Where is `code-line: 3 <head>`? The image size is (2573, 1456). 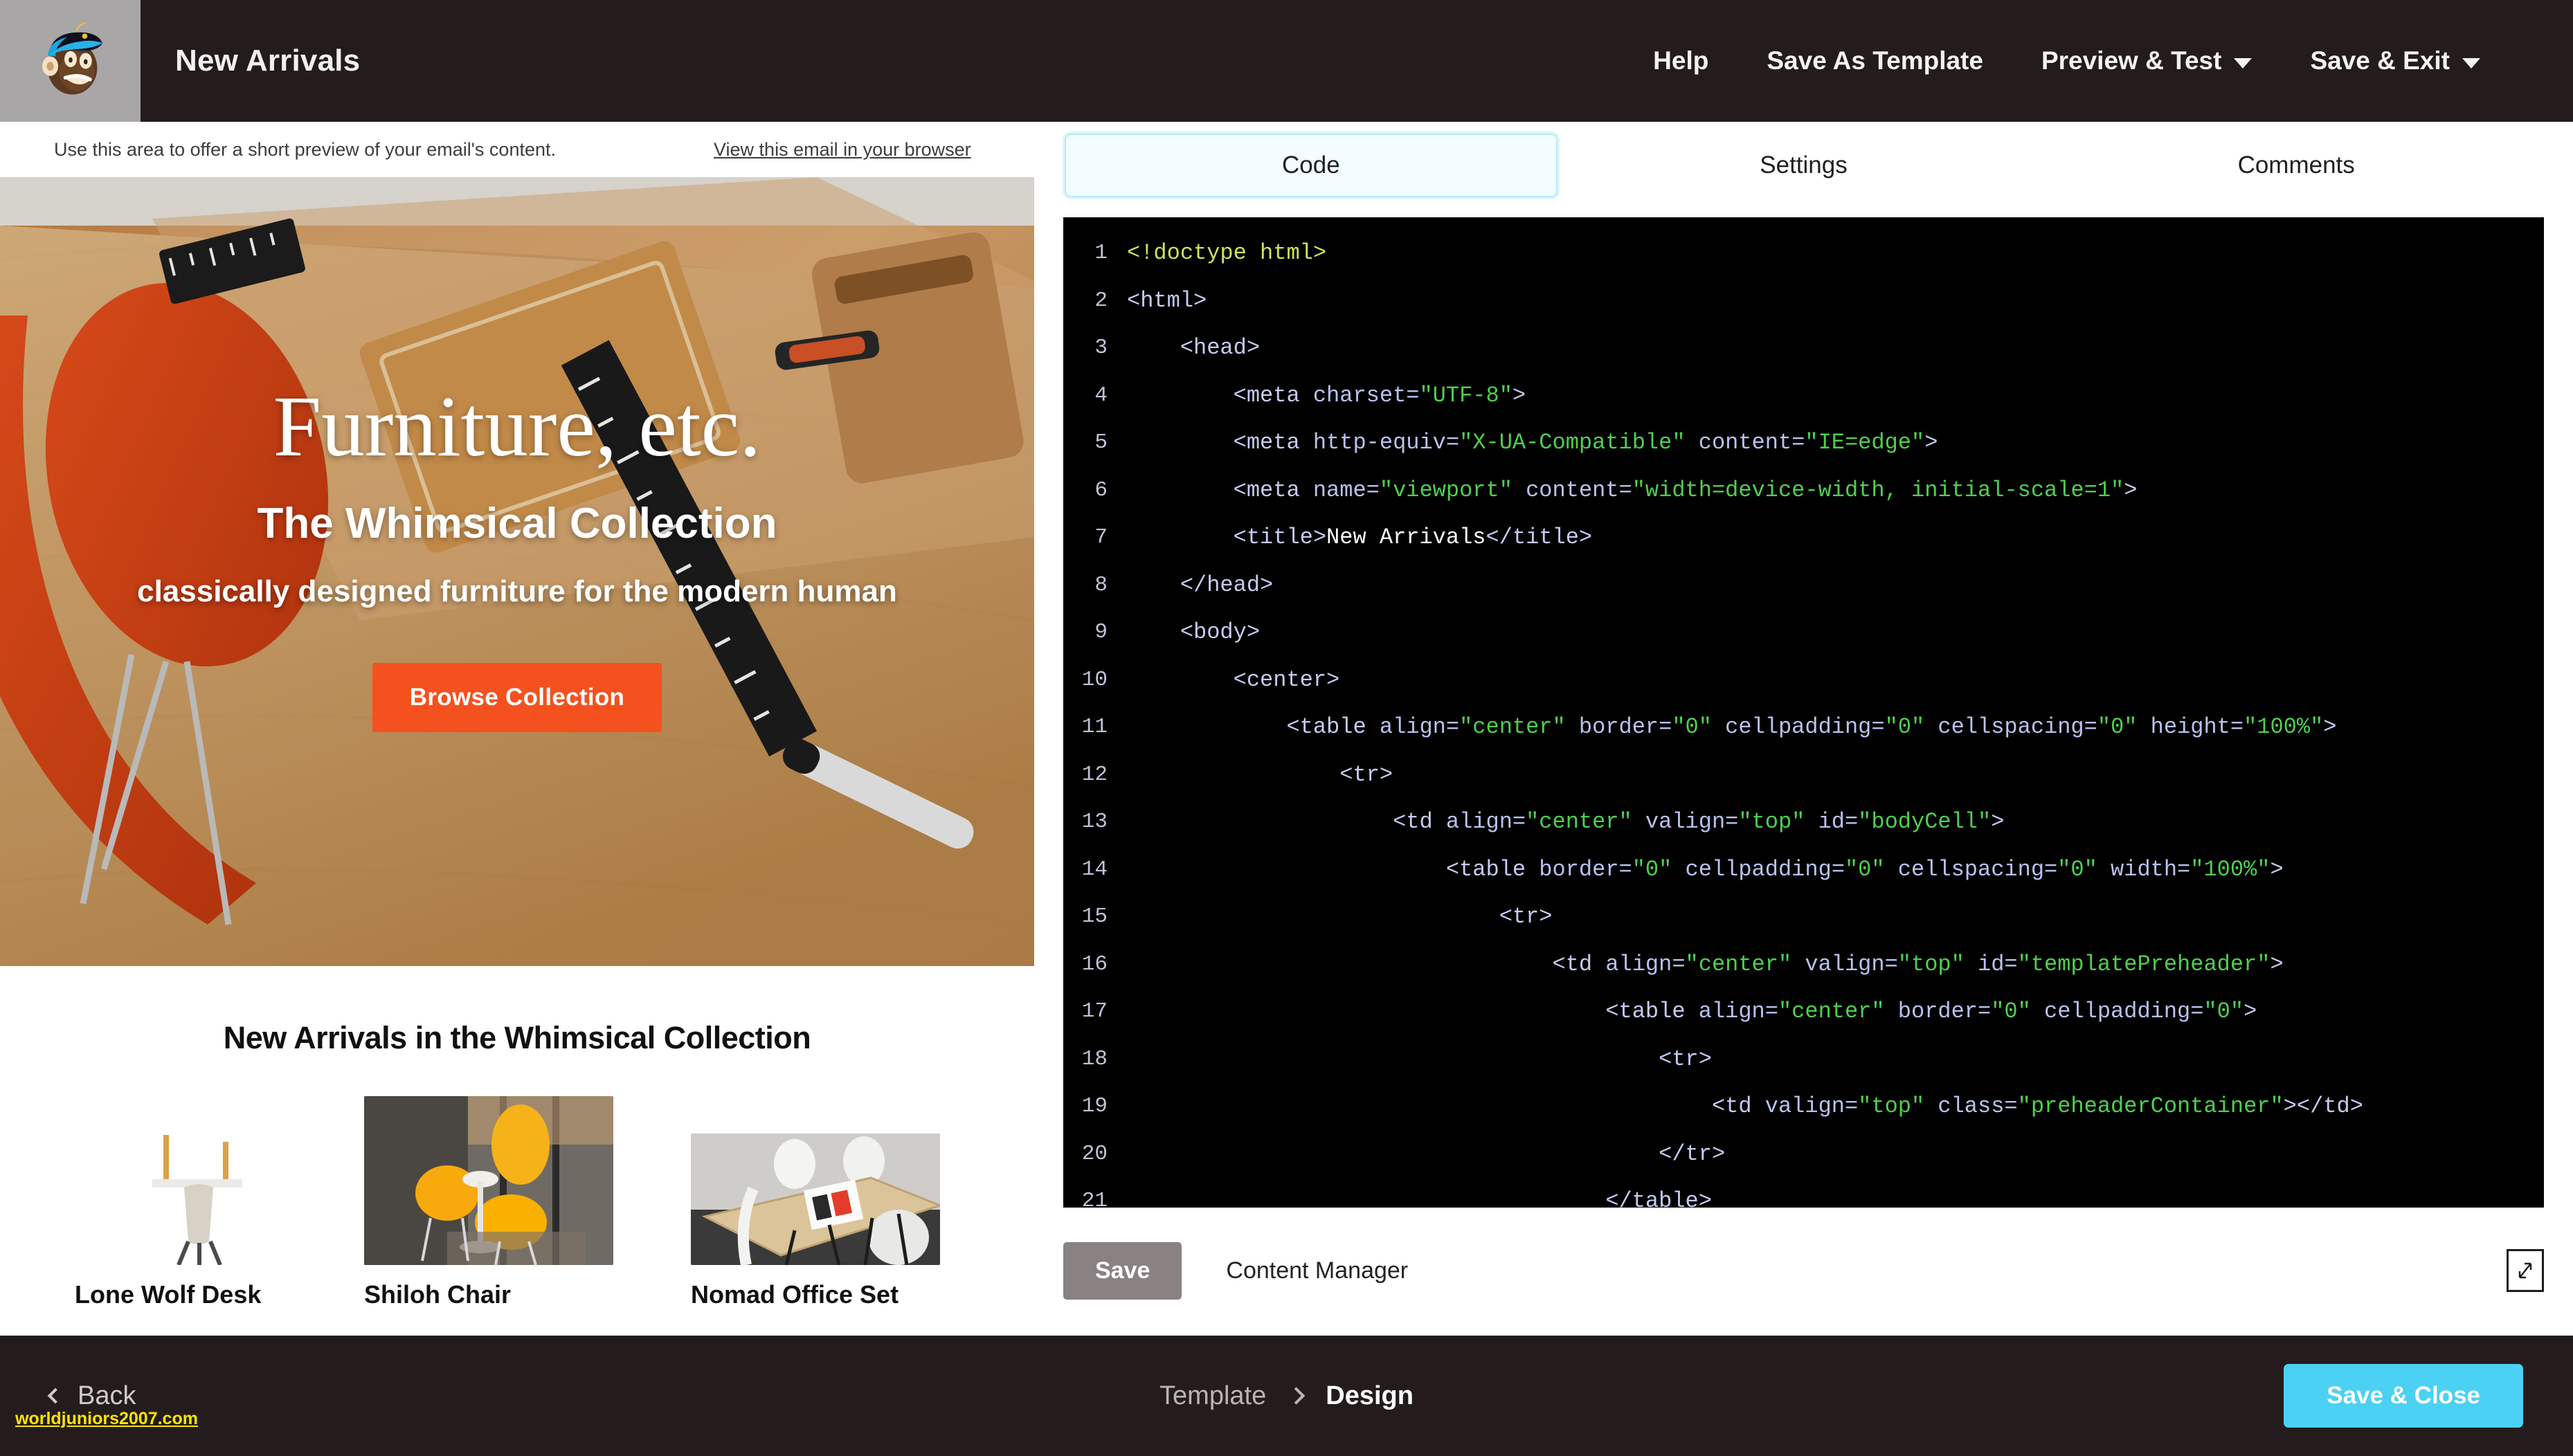 code-line: 3 <head> is located at coordinates (1803, 348).